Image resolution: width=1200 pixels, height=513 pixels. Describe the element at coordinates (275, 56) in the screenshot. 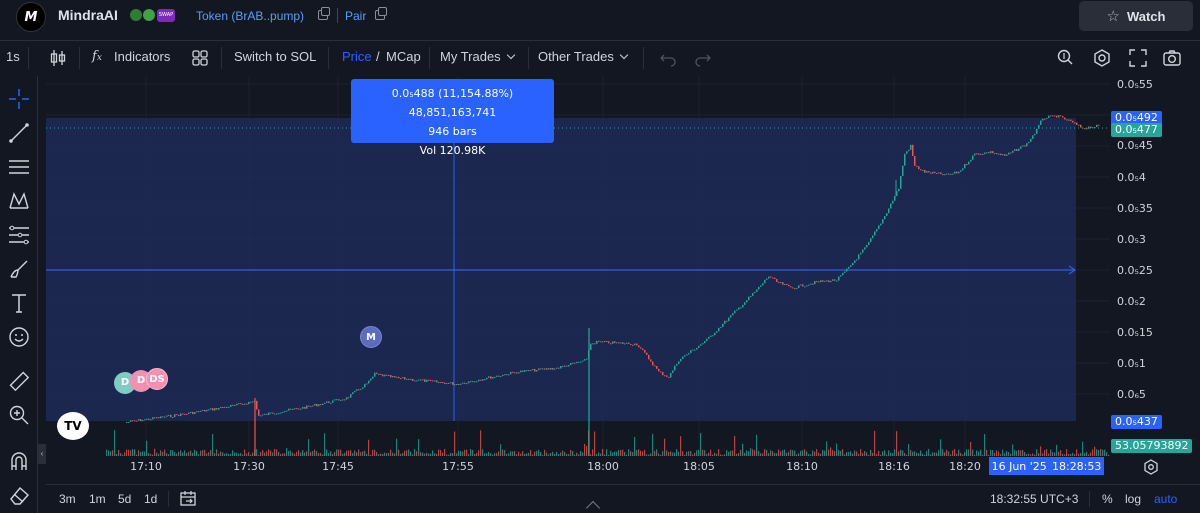

I see `switch-to-sol-button: Switch to SOL` at that location.